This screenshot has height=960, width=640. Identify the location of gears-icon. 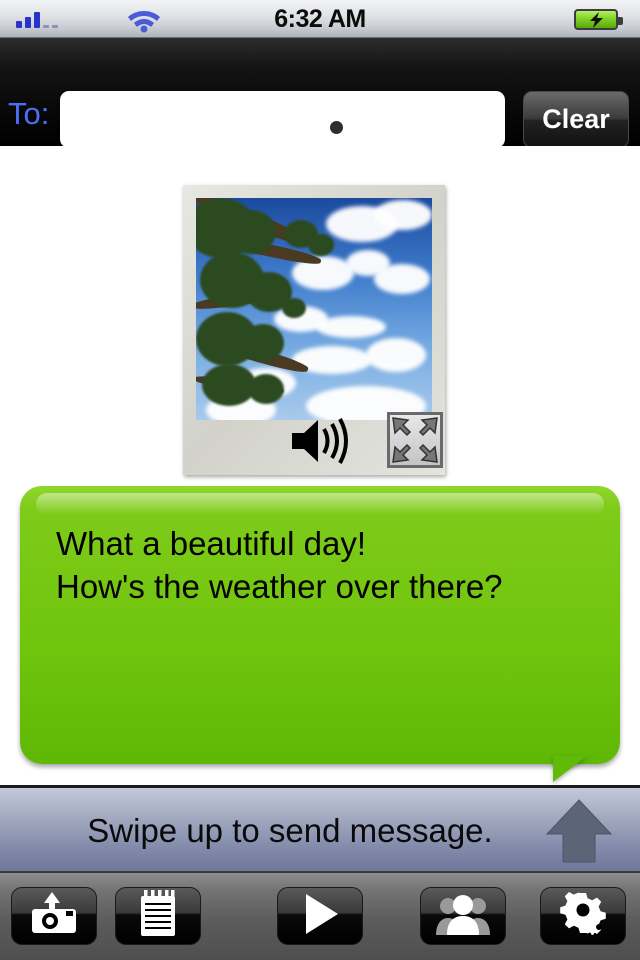
(583, 916).